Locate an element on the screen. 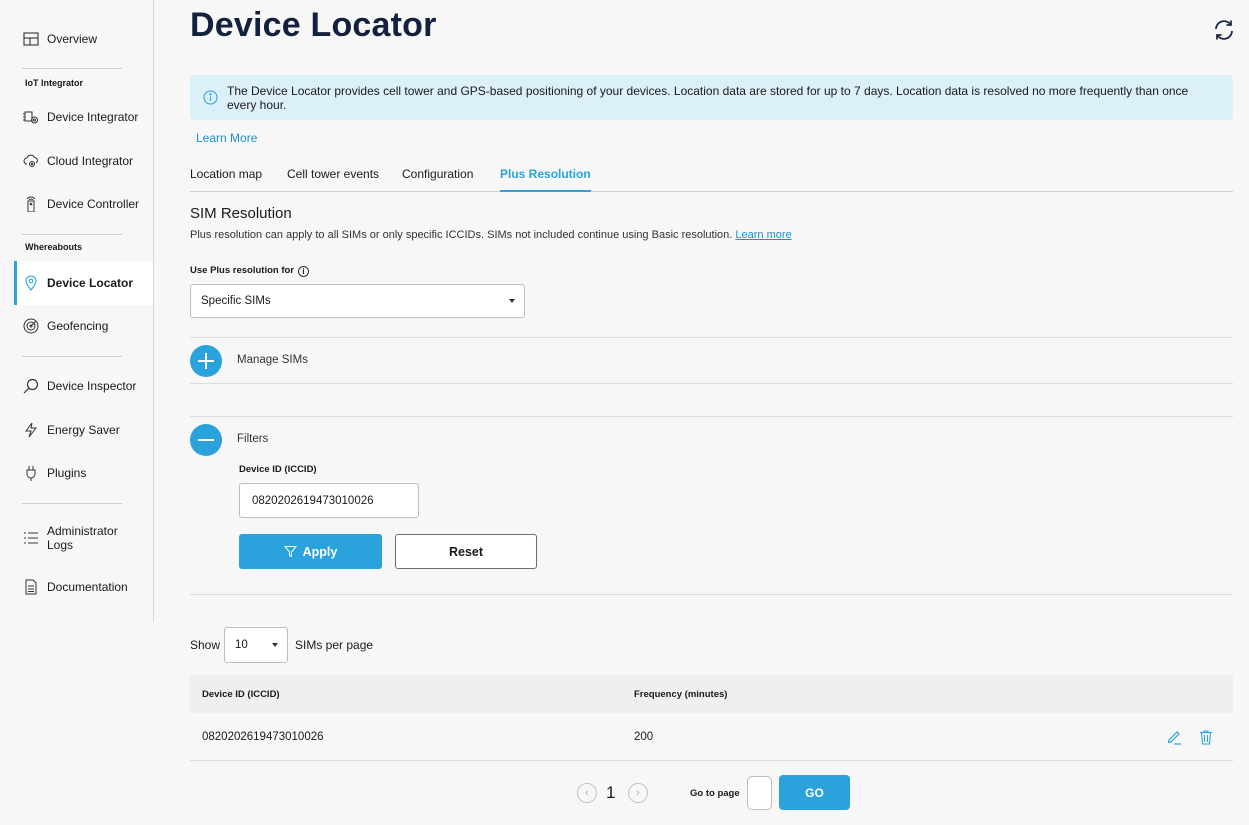 This screenshot has height=825, width=1249. expand-manage-sims-button is located at coordinates (206, 361).